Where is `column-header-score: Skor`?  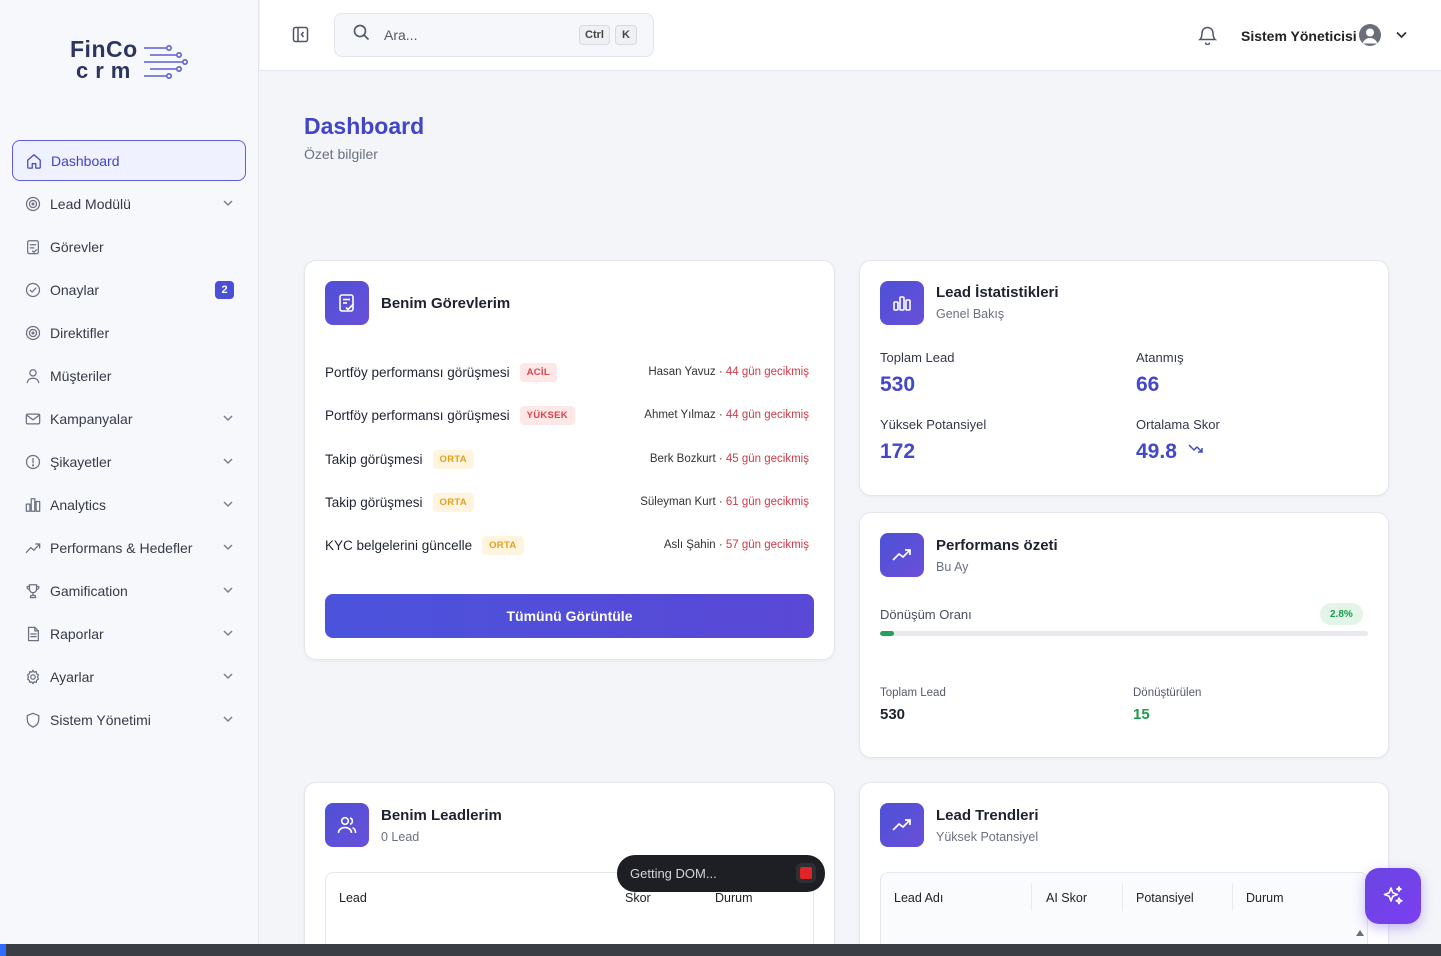 column-header-score: Skor is located at coordinates (638, 898).